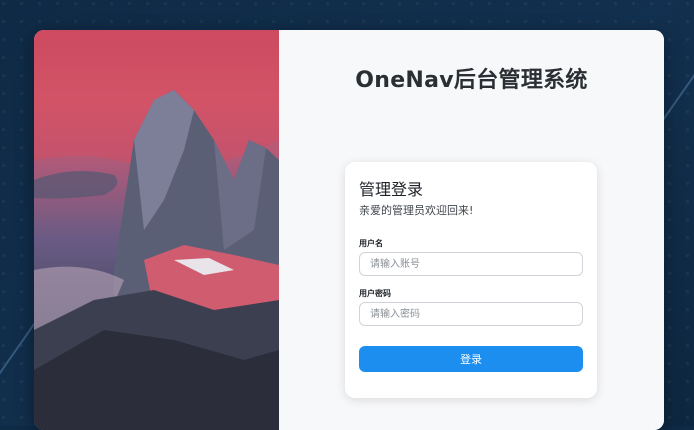  Describe the element at coordinates (471, 359) in the screenshot. I see `login-button: 登录` at that location.